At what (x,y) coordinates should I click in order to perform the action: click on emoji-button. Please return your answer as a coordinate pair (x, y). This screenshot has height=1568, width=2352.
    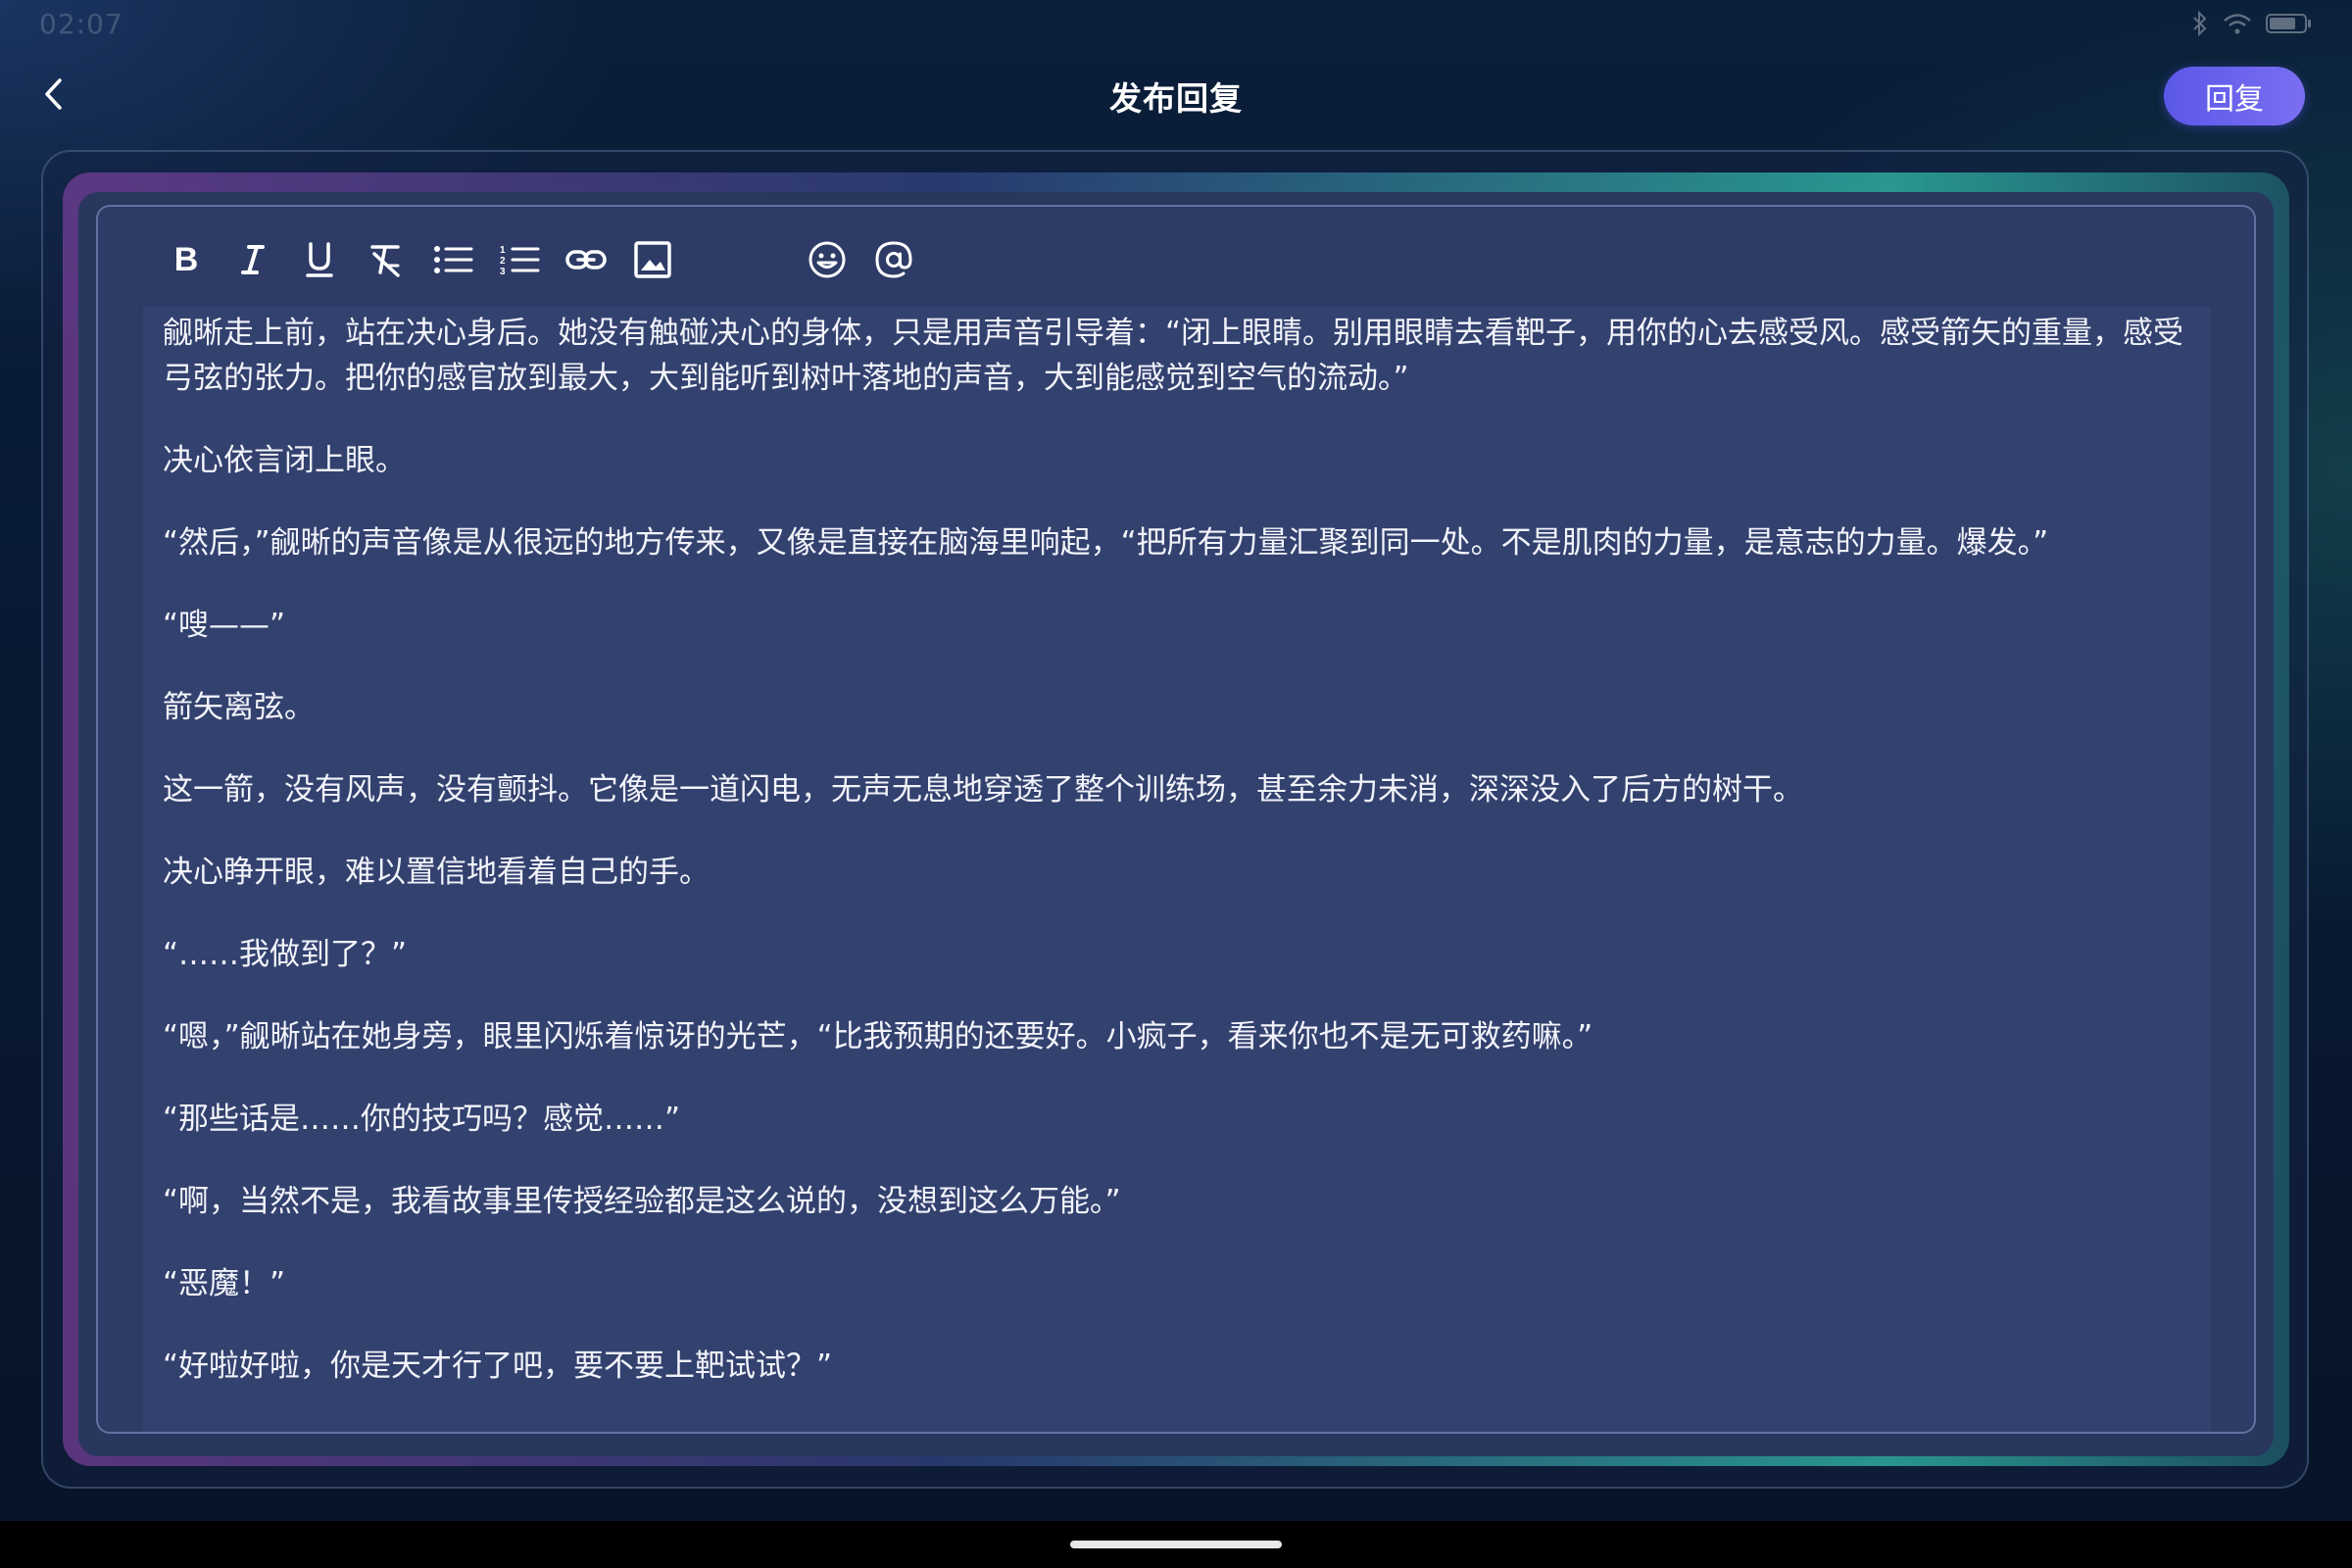
    Looking at the image, I should click on (827, 259).